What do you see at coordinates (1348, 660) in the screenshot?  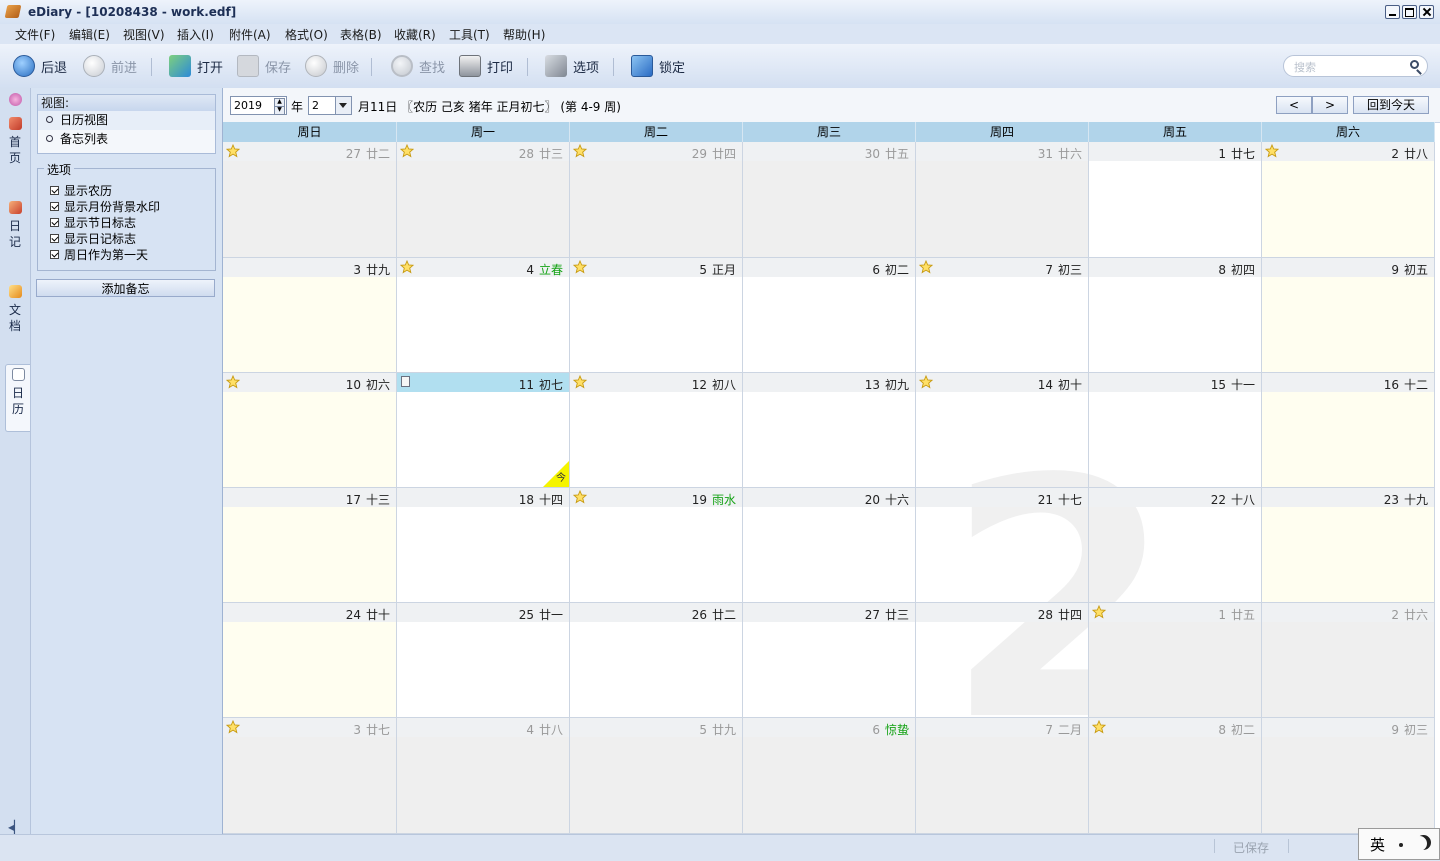 I see `calendar-day: 2 廿六` at bounding box center [1348, 660].